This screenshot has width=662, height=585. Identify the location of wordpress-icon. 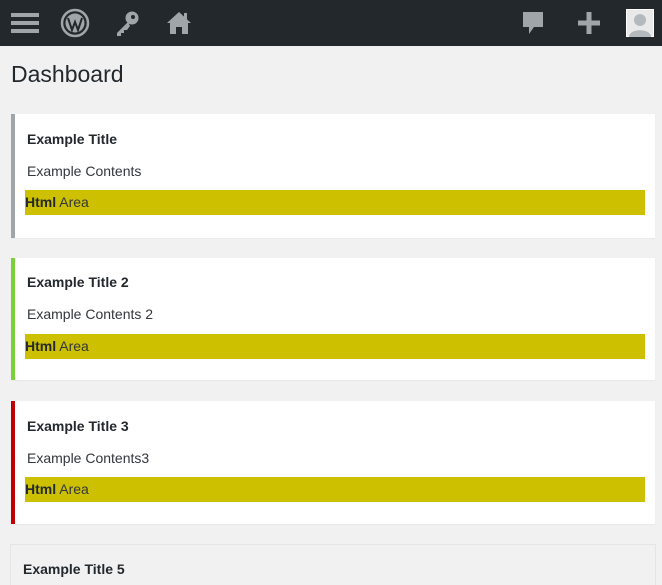
(75, 23).